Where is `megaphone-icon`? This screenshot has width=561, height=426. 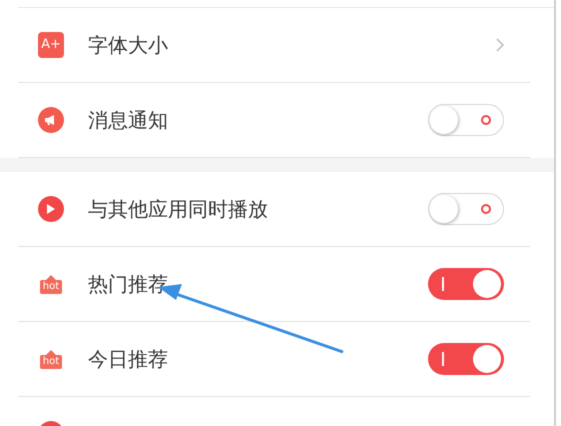
megaphone-icon is located at coordinates (51, 120).